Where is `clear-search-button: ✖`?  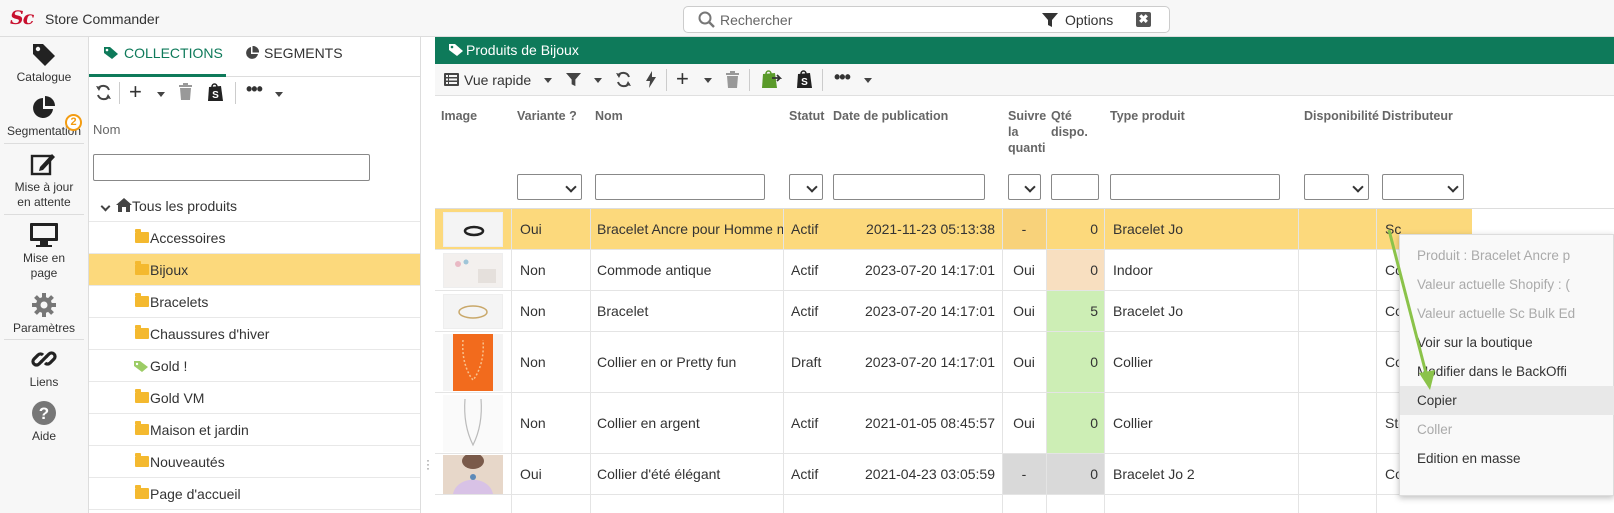 clear-search-button: ✖ is located at coordinates (1143, 19).